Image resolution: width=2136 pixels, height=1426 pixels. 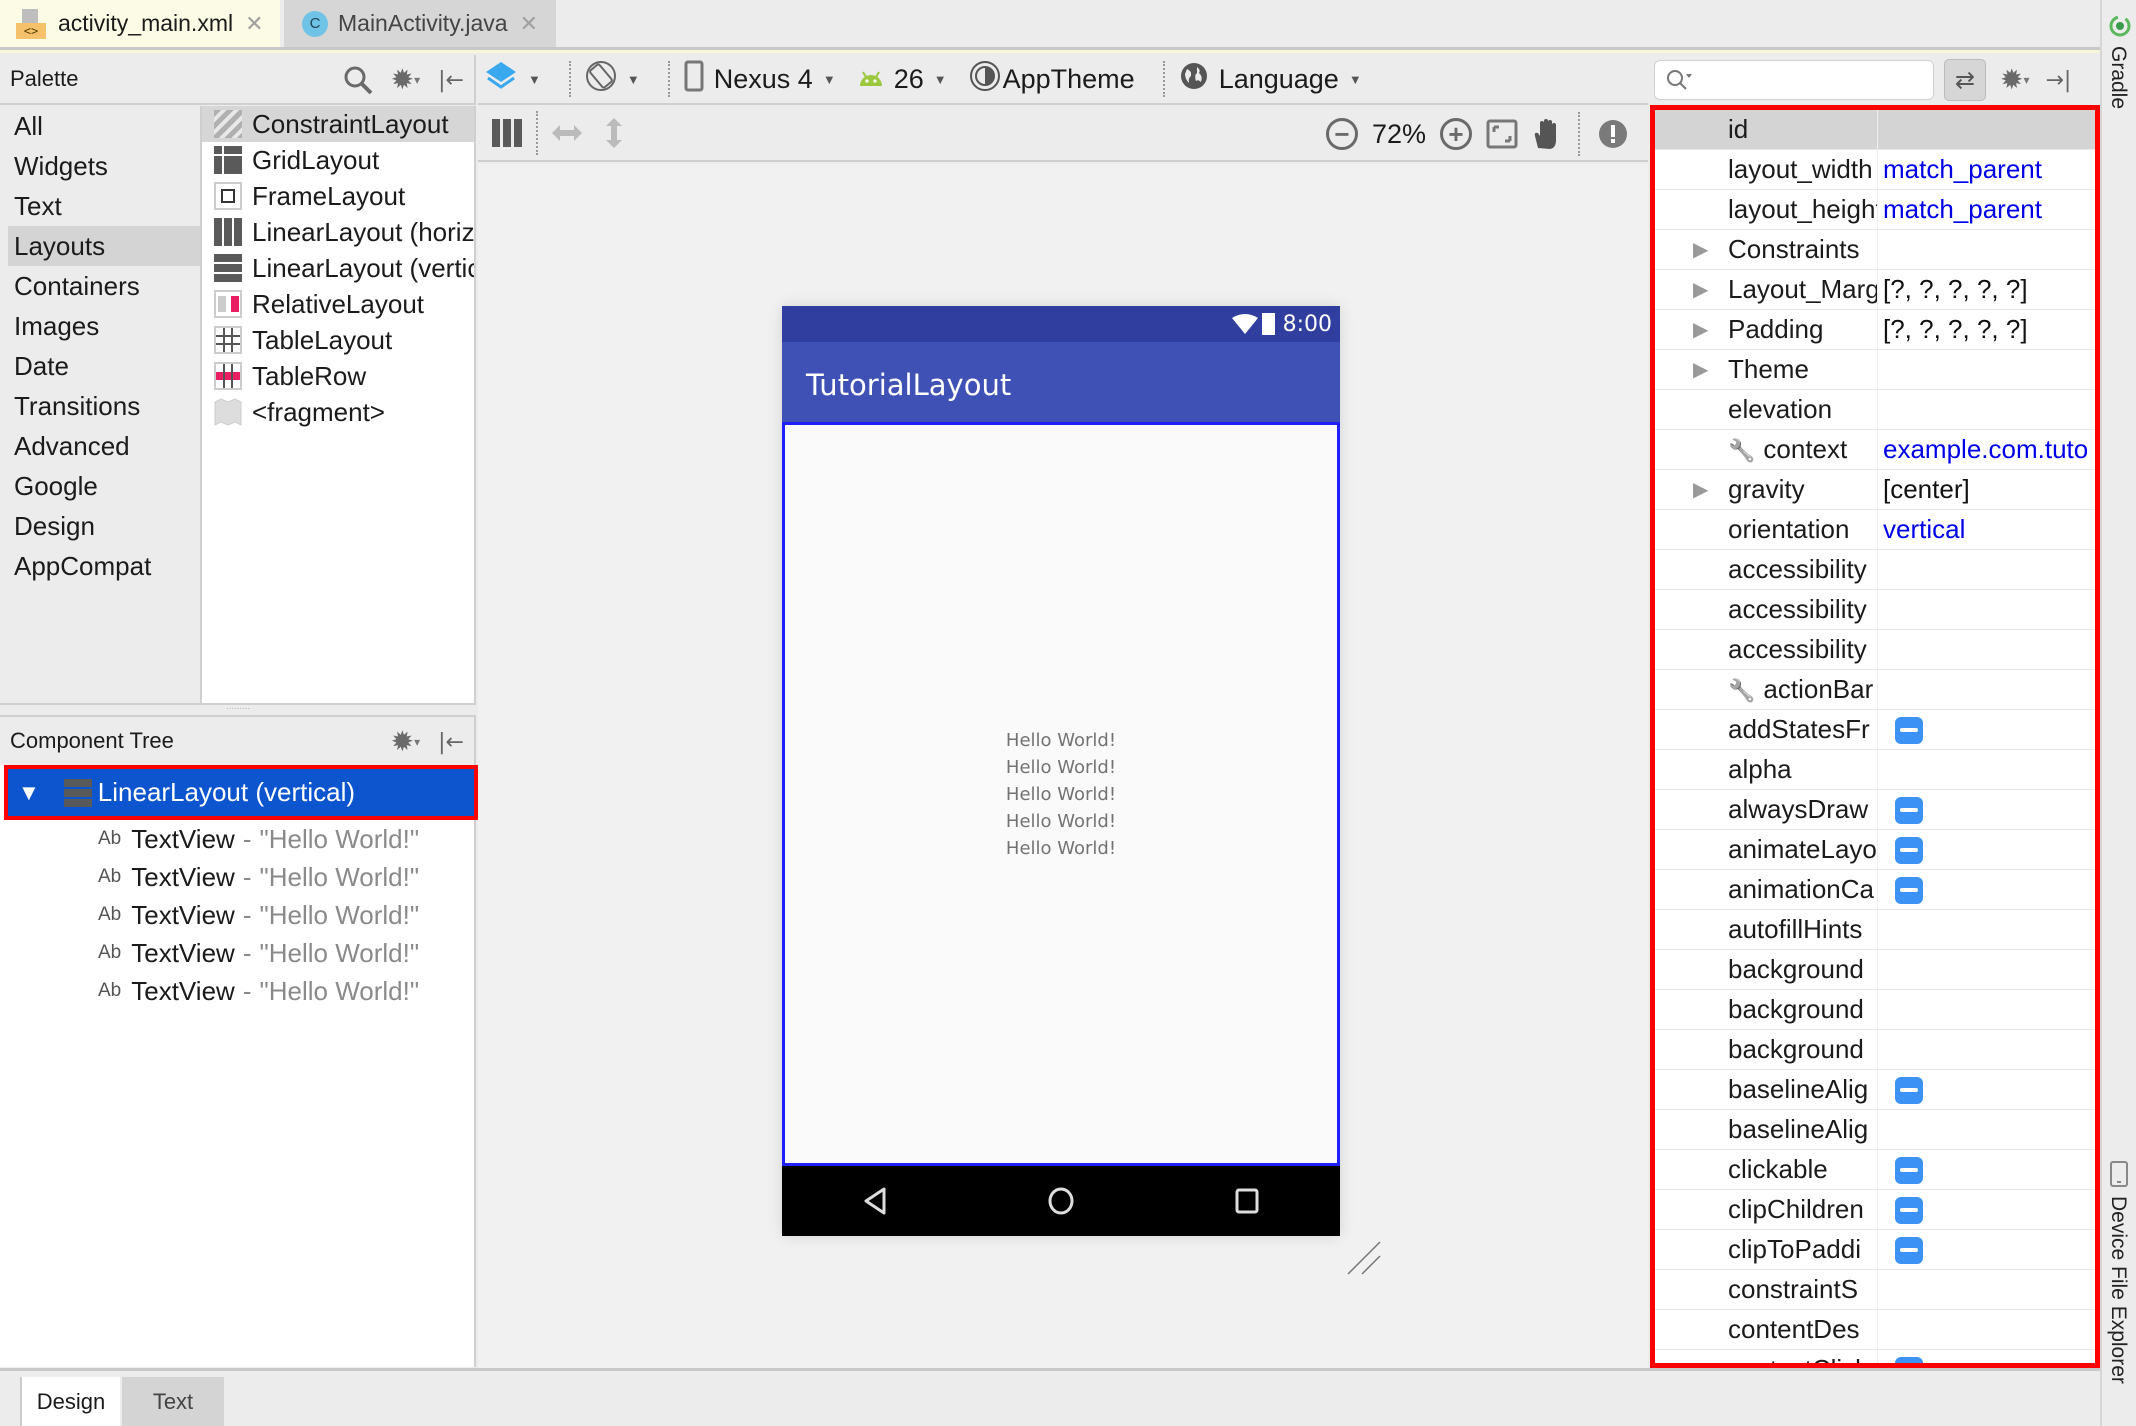 I want to click on tab-text: Text, so click(x=173, y=1401).